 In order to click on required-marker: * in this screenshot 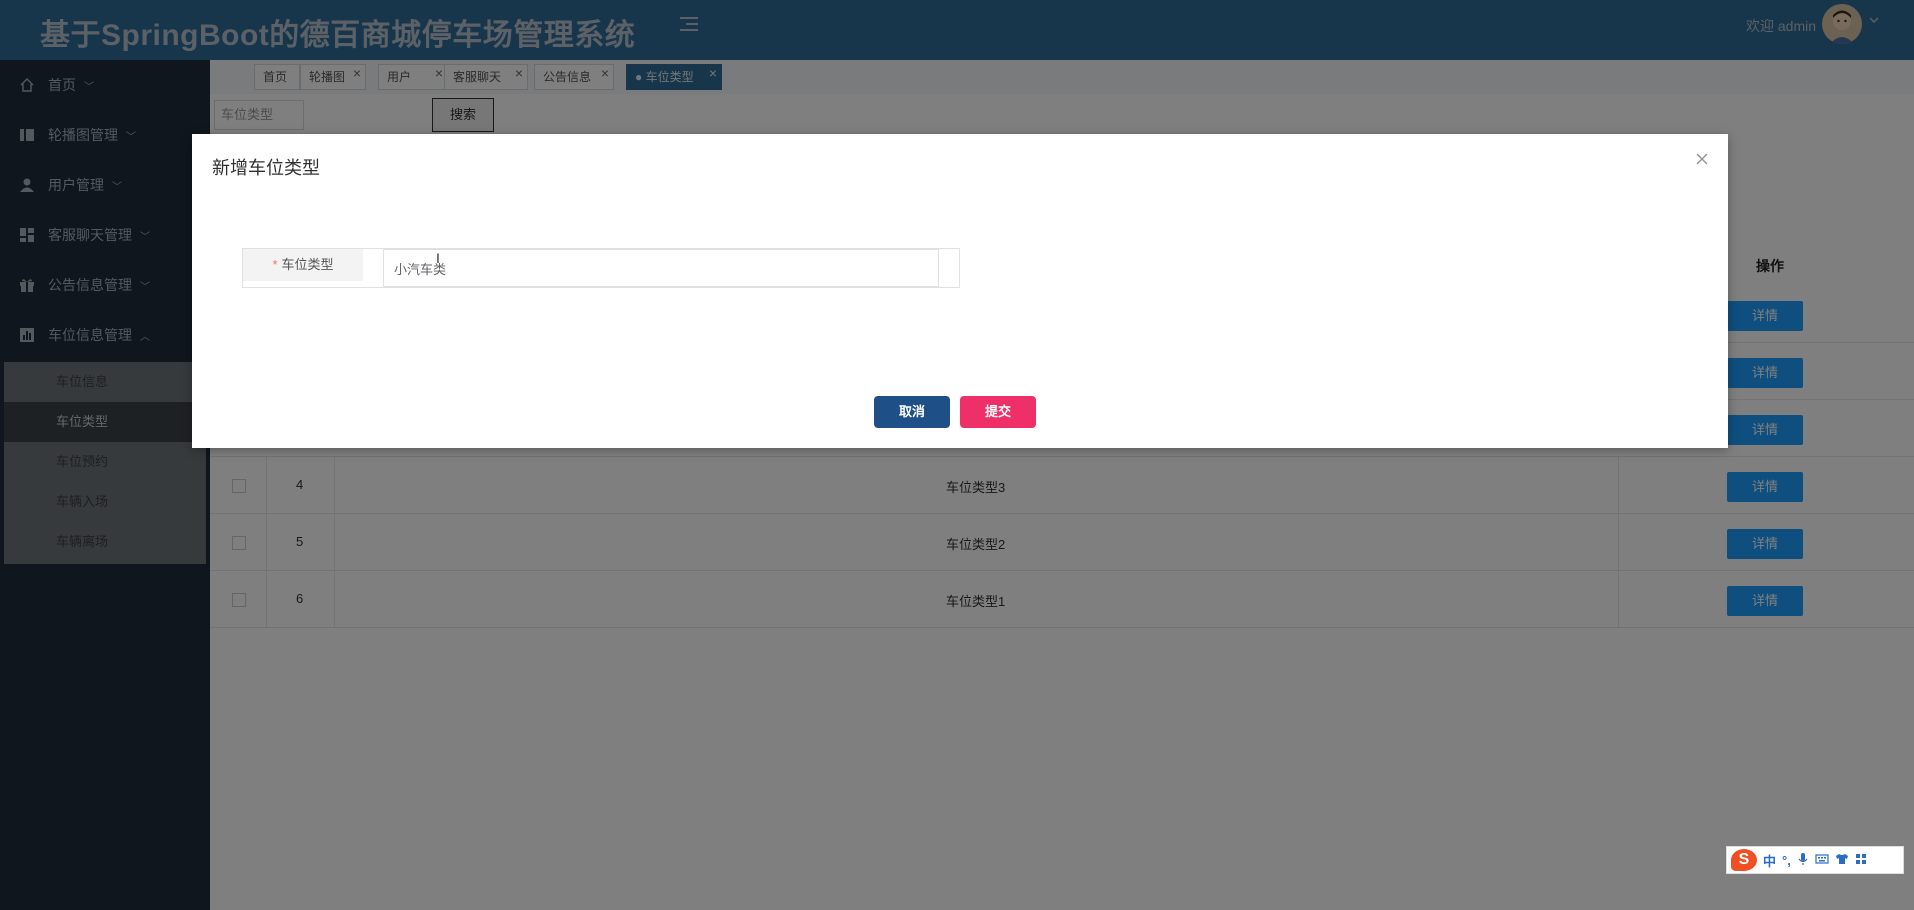, I will do `click(275, 264)`.